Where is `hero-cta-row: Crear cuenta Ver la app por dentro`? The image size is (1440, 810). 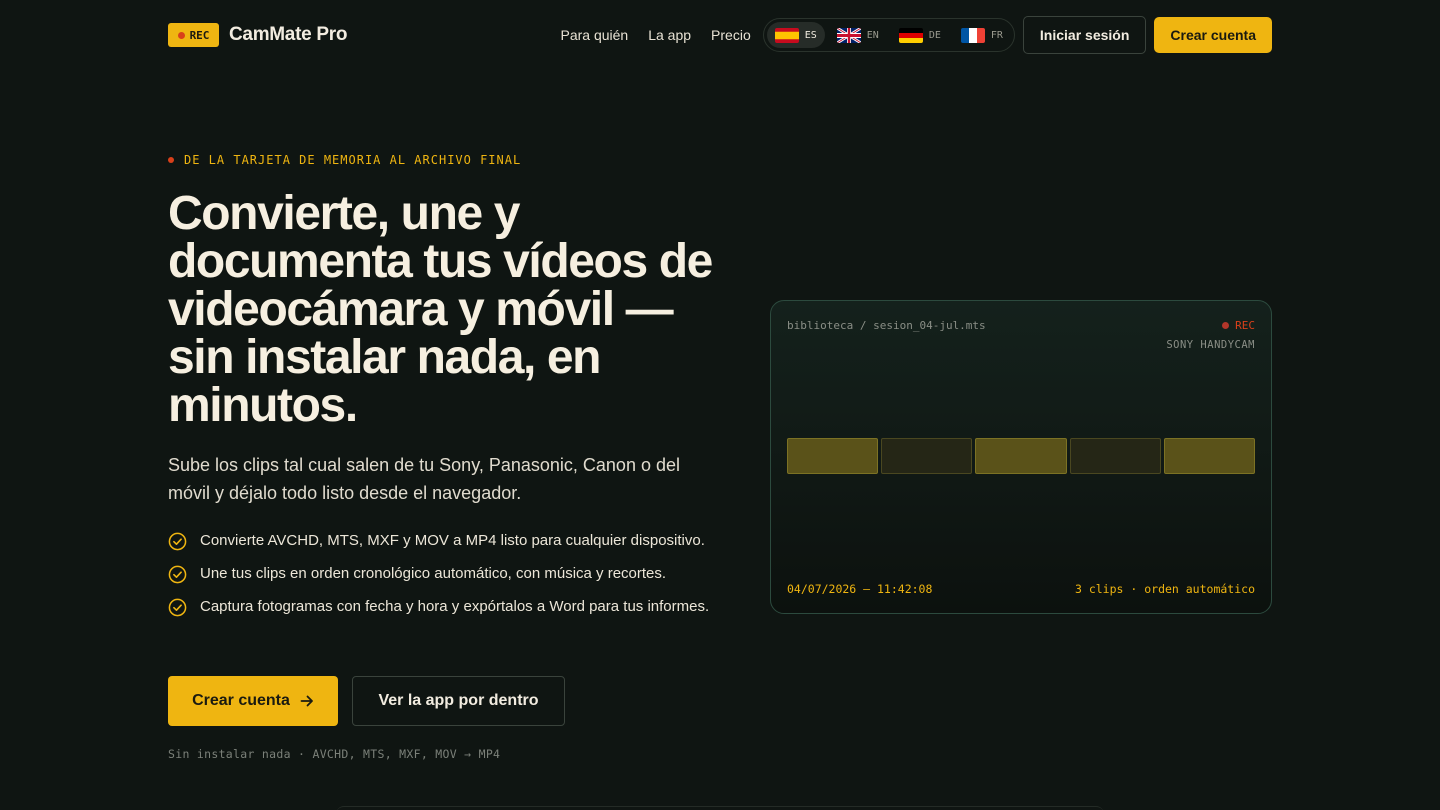
hero-cta-row: Crear cuenta Ver la app por dentro is located at coordinates (366, 701).